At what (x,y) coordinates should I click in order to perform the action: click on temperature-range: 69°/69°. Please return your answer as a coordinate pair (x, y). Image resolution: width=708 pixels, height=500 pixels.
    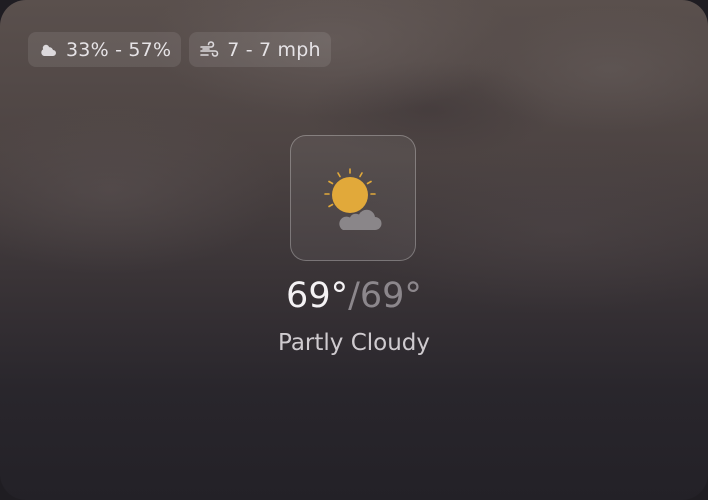
    Looking at the image, I should click on (354, 296).